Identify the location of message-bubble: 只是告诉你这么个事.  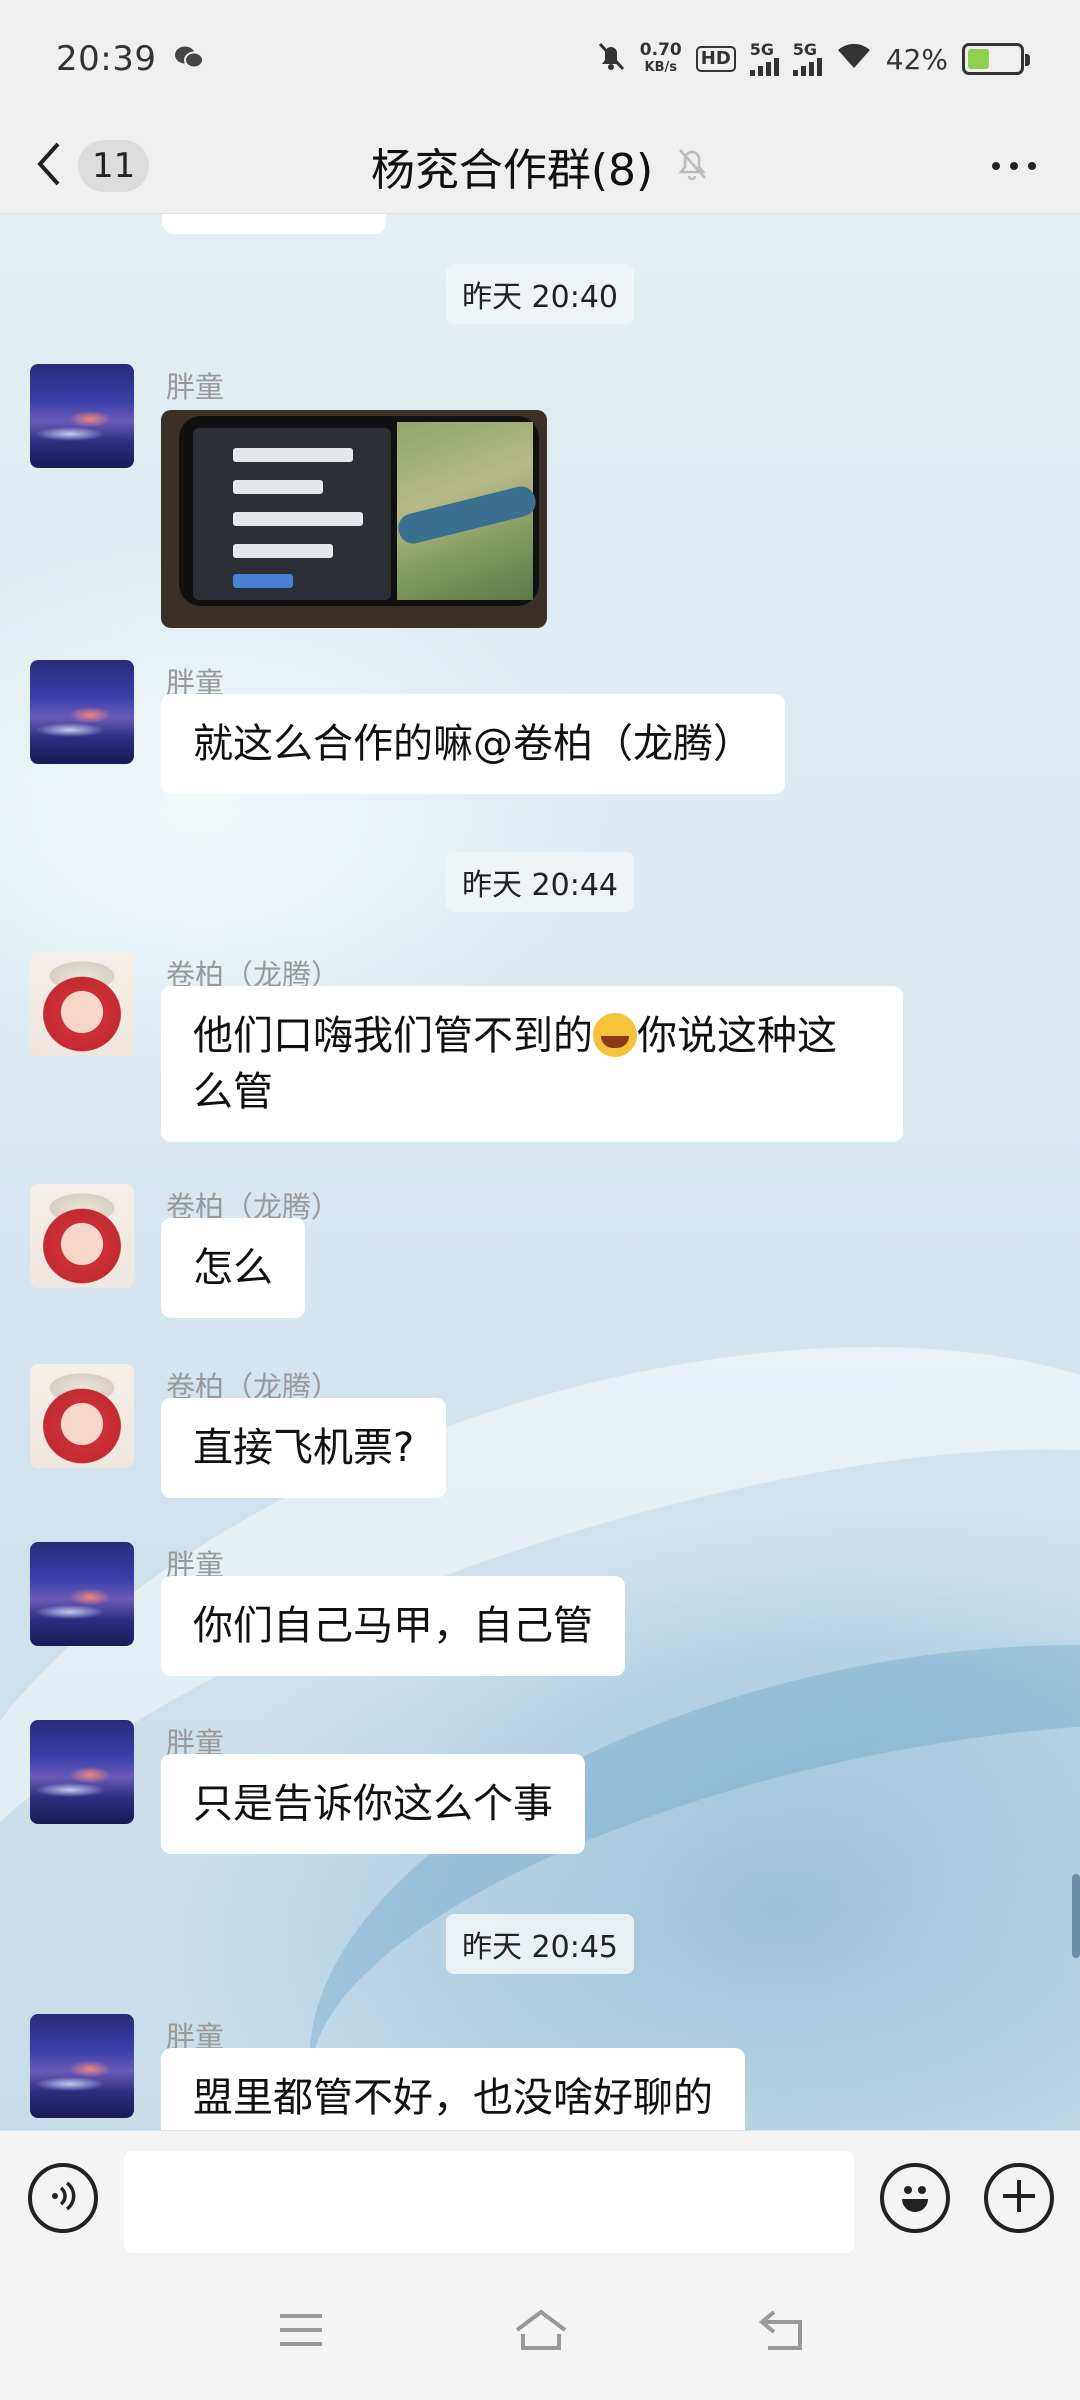
(373, 1804).